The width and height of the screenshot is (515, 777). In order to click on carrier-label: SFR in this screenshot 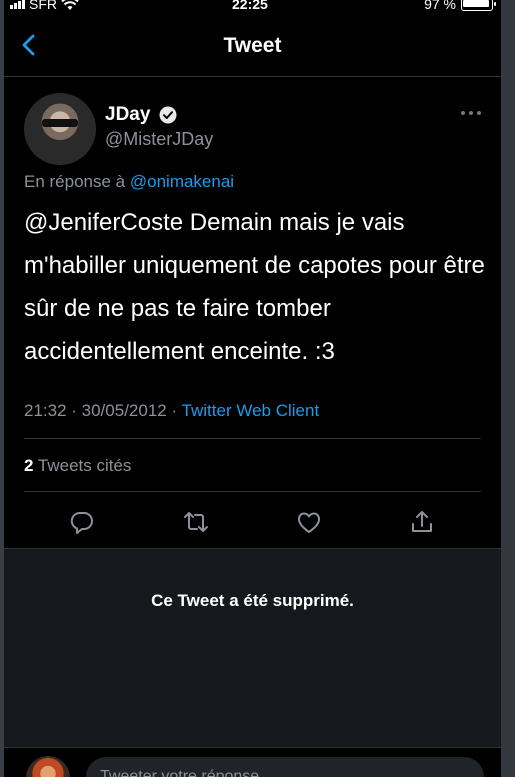, I will do `click(43, 6)`.